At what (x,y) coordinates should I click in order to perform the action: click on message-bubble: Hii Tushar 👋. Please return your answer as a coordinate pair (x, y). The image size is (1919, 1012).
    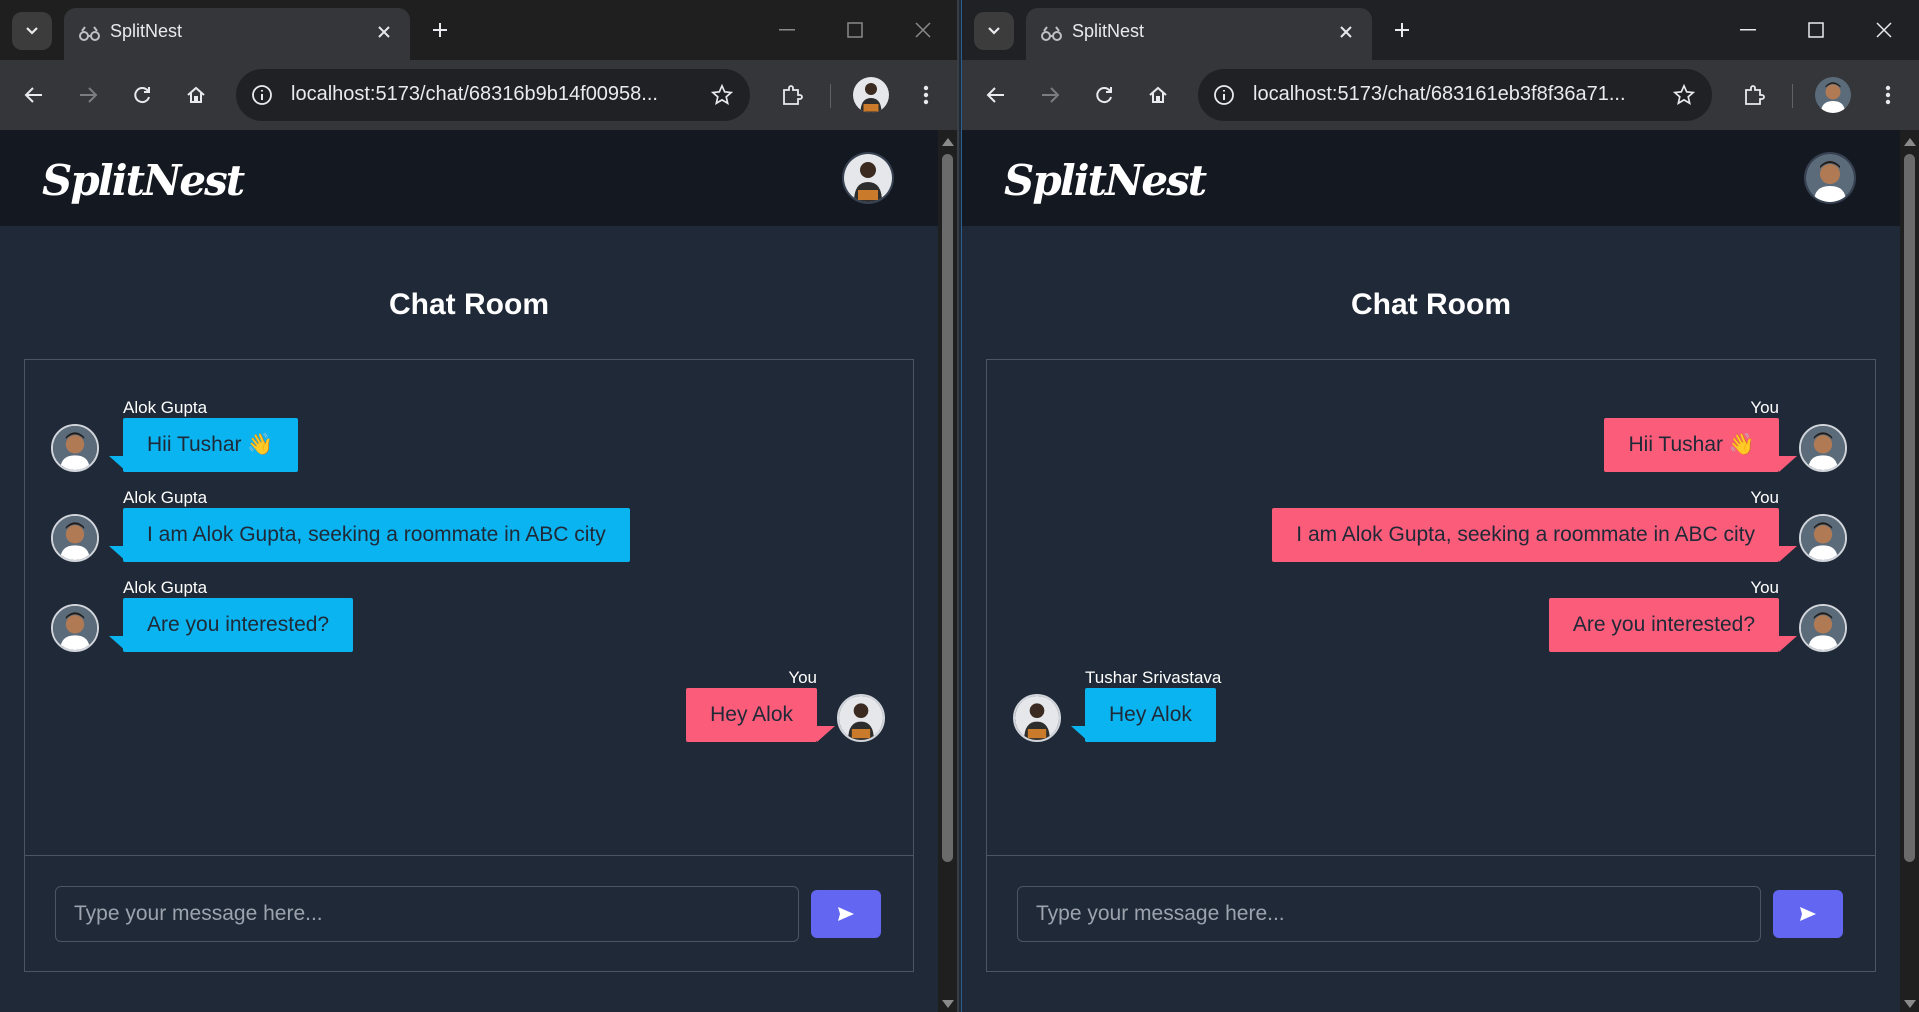
    Looking at the image, I should click on (210, 445).